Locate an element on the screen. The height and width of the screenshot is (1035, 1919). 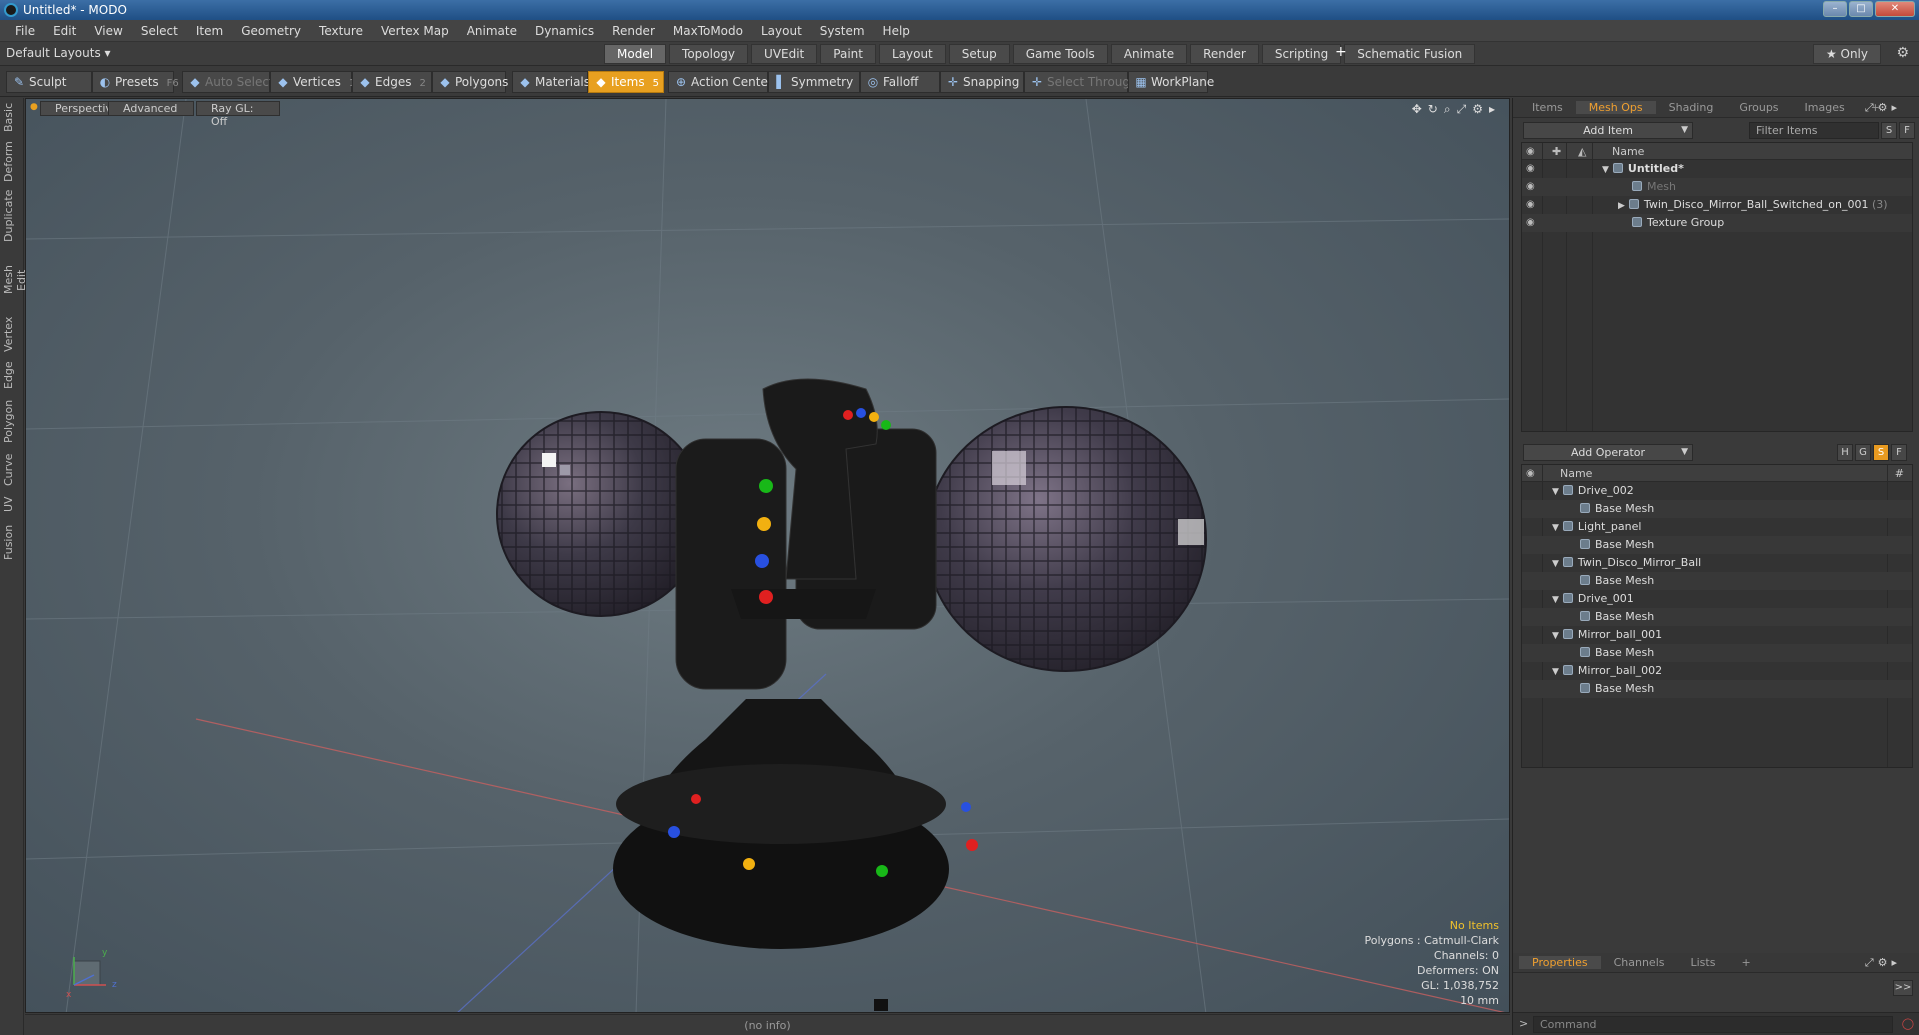
g-button: G is located at coordinates (1863, 452).